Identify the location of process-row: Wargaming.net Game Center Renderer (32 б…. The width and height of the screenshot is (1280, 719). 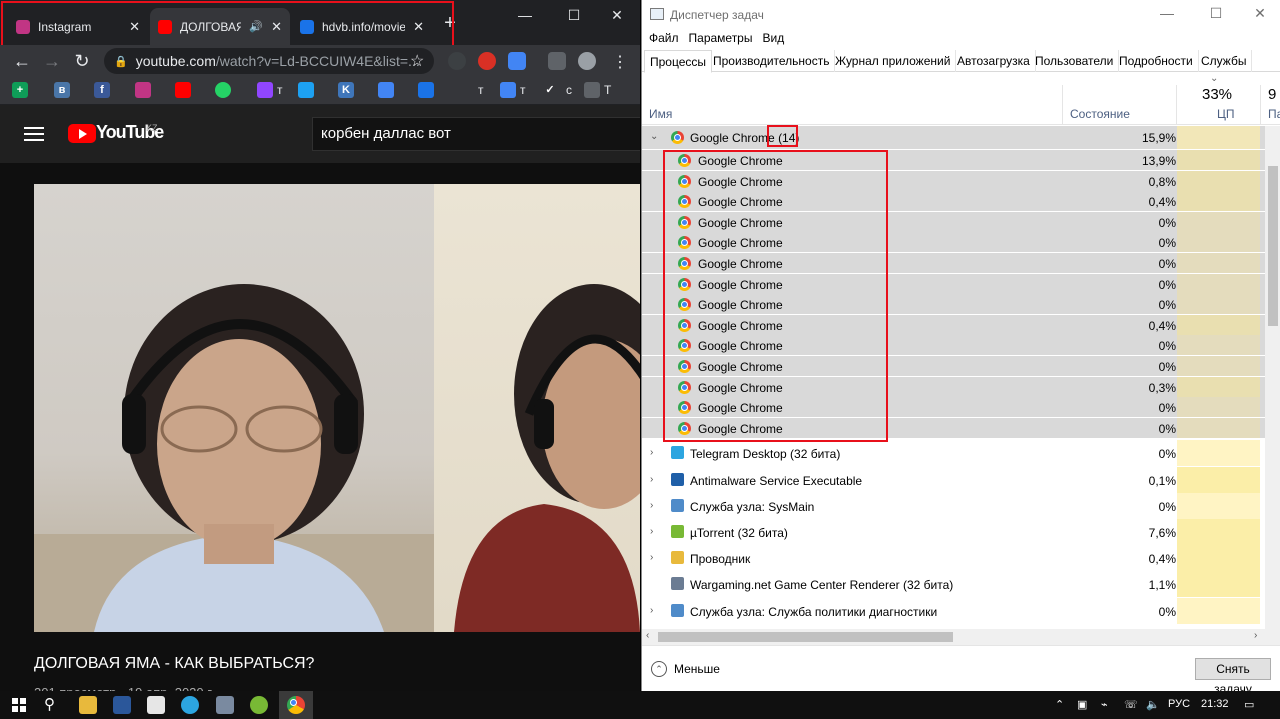
(953, 584).